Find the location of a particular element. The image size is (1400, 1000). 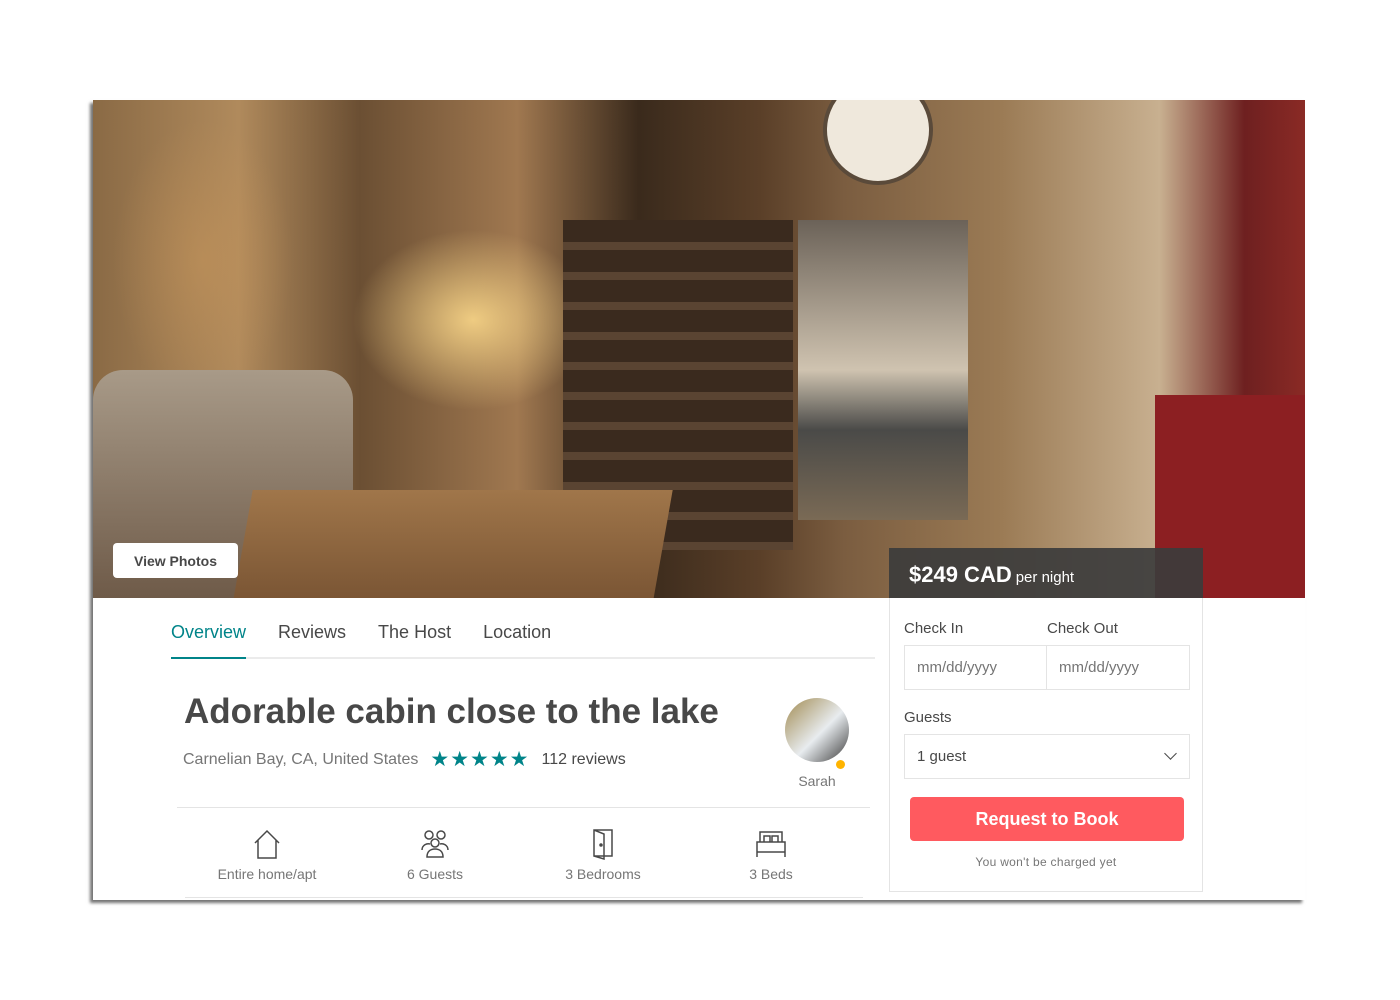

section-tabs: Overview Reviews The Host Location is located at coordinates (523, 640).